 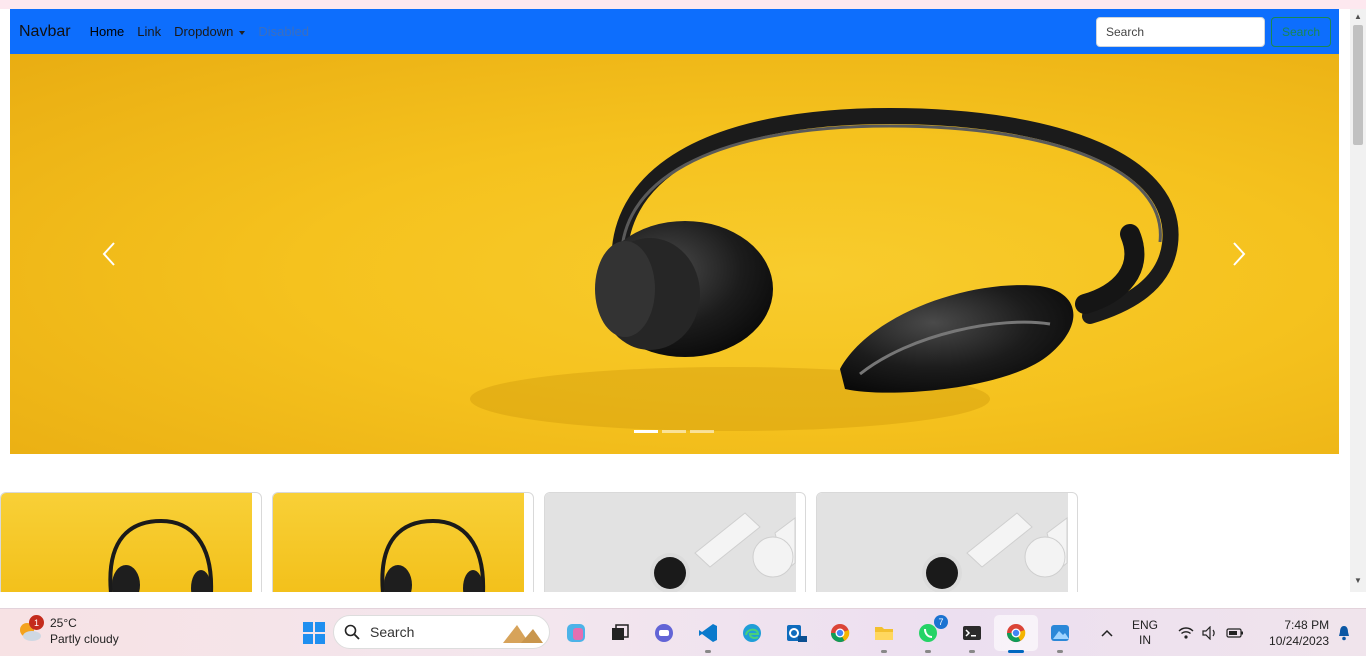 I want to click on clock-time: 7:48 PM, so click(x=1307, y=625).